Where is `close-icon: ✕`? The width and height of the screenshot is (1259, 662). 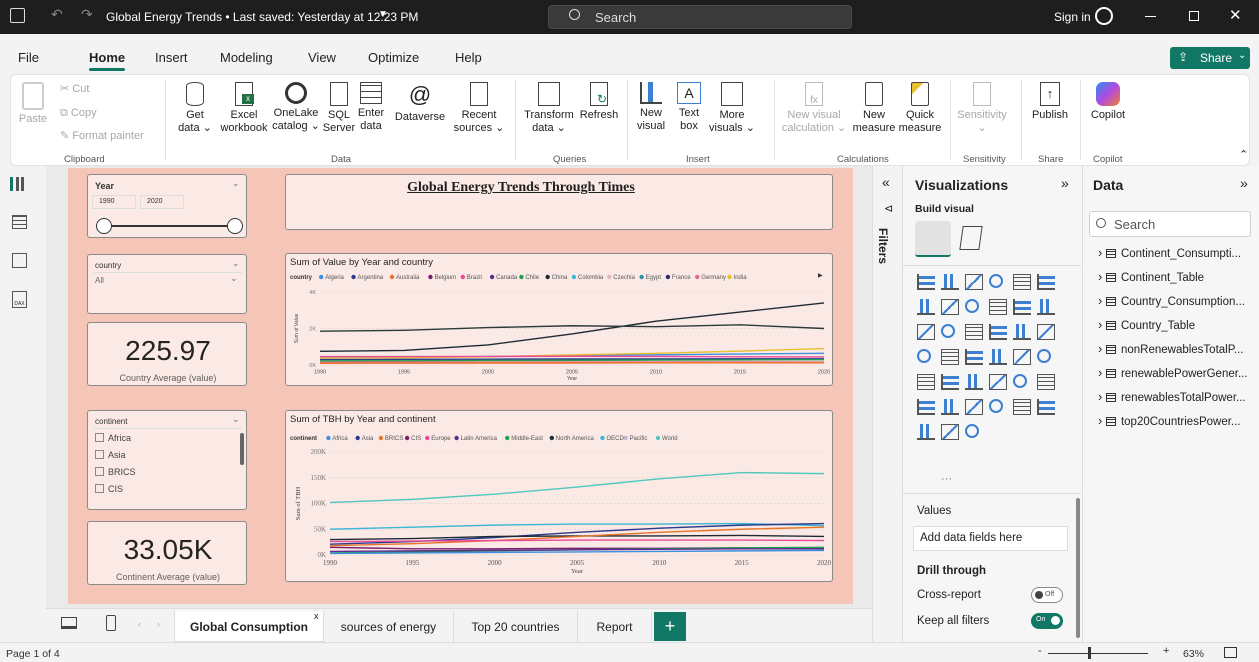 close-icon: ✕ is located at coordinates (1235, 15).